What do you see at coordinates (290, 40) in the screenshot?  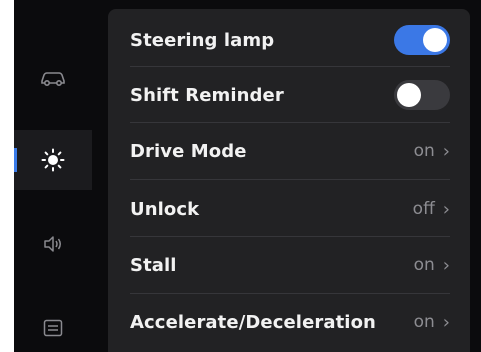 I see `setting-row-steering-lamp: Steering lamp` at bounding box center [290, 40].